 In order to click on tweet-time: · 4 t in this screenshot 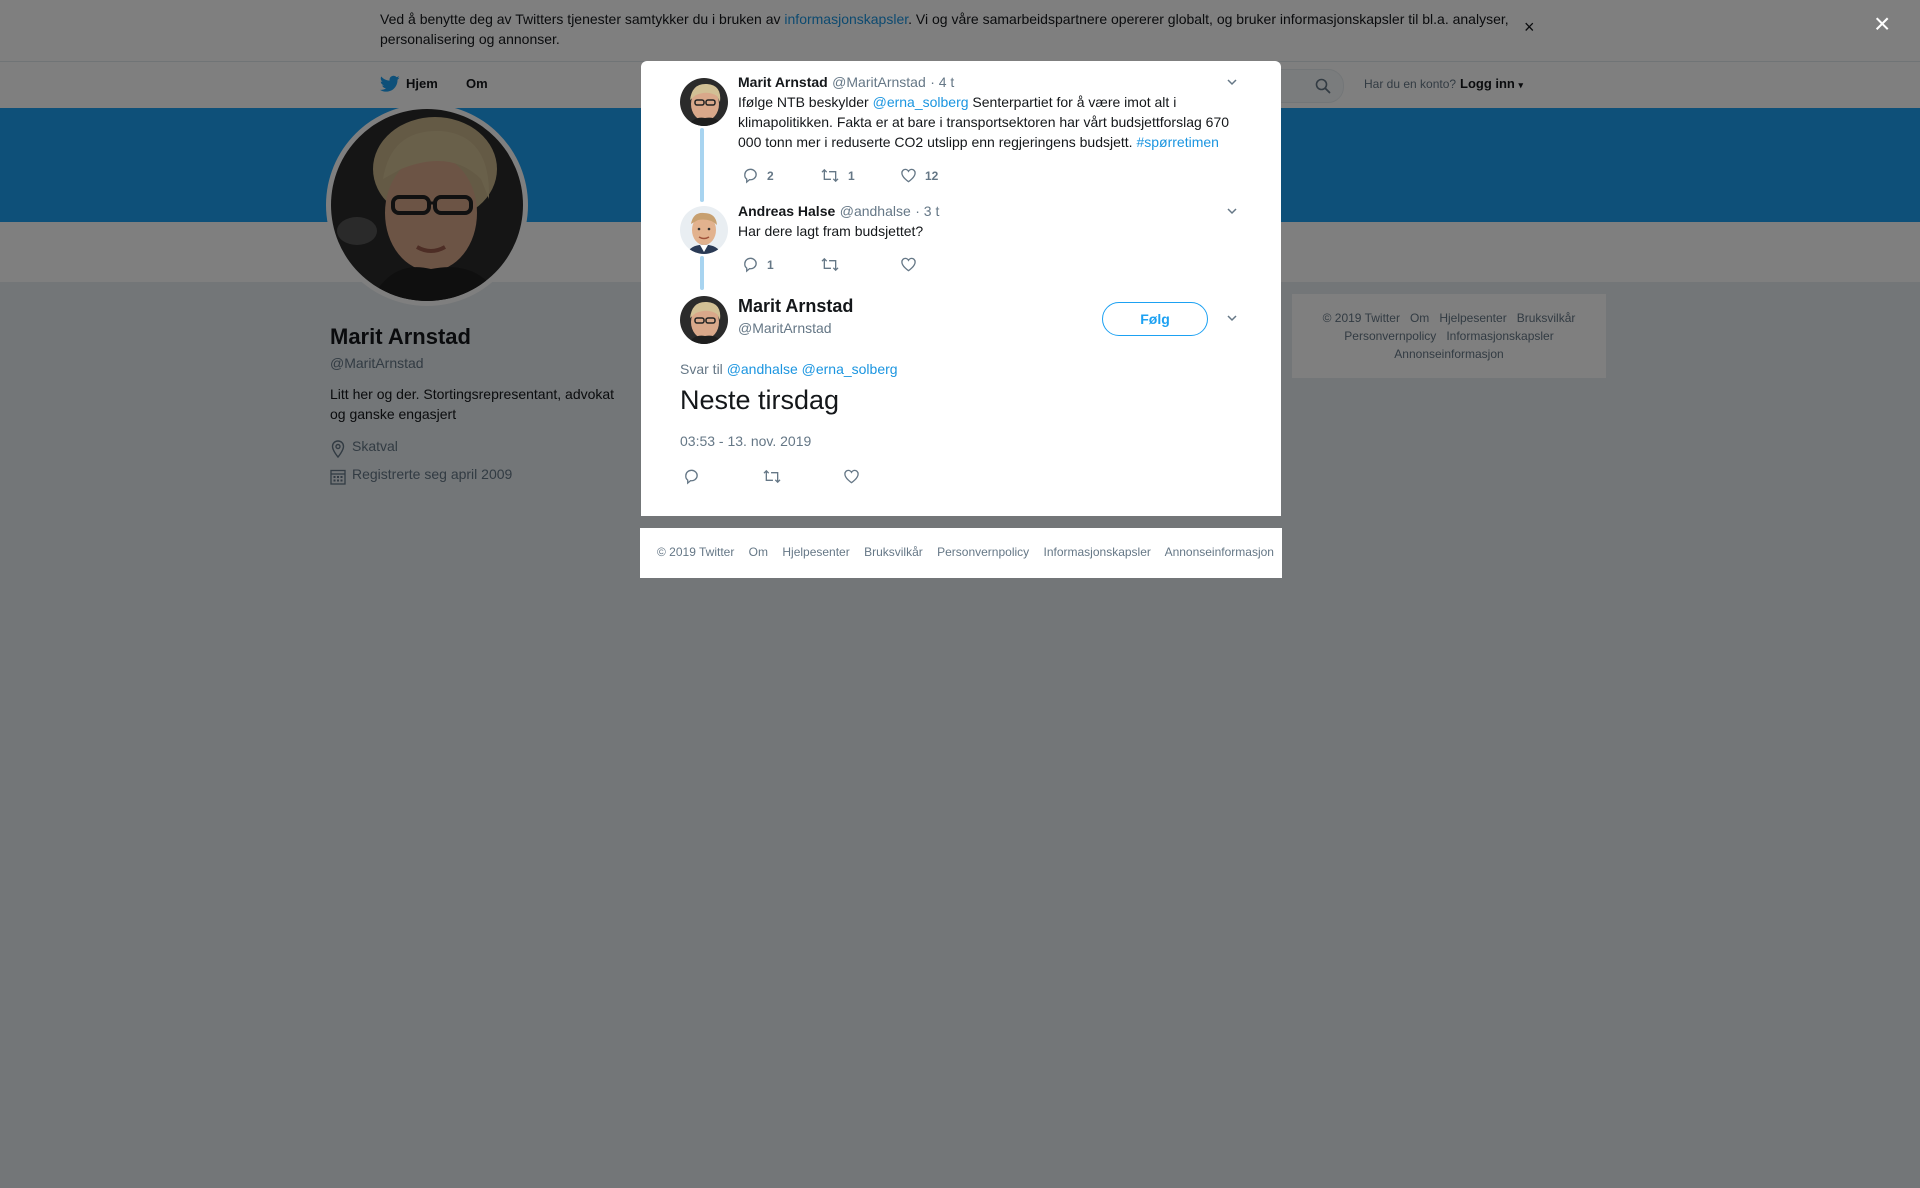, I will do `click(942, 82)`.